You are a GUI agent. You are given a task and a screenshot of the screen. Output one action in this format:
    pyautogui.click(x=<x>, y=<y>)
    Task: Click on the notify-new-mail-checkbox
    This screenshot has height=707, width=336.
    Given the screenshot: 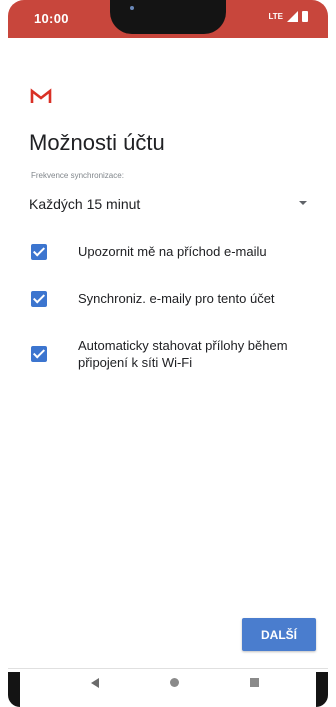 What is the action you would take?
    pyautogui.click(x=39, y=252)
    